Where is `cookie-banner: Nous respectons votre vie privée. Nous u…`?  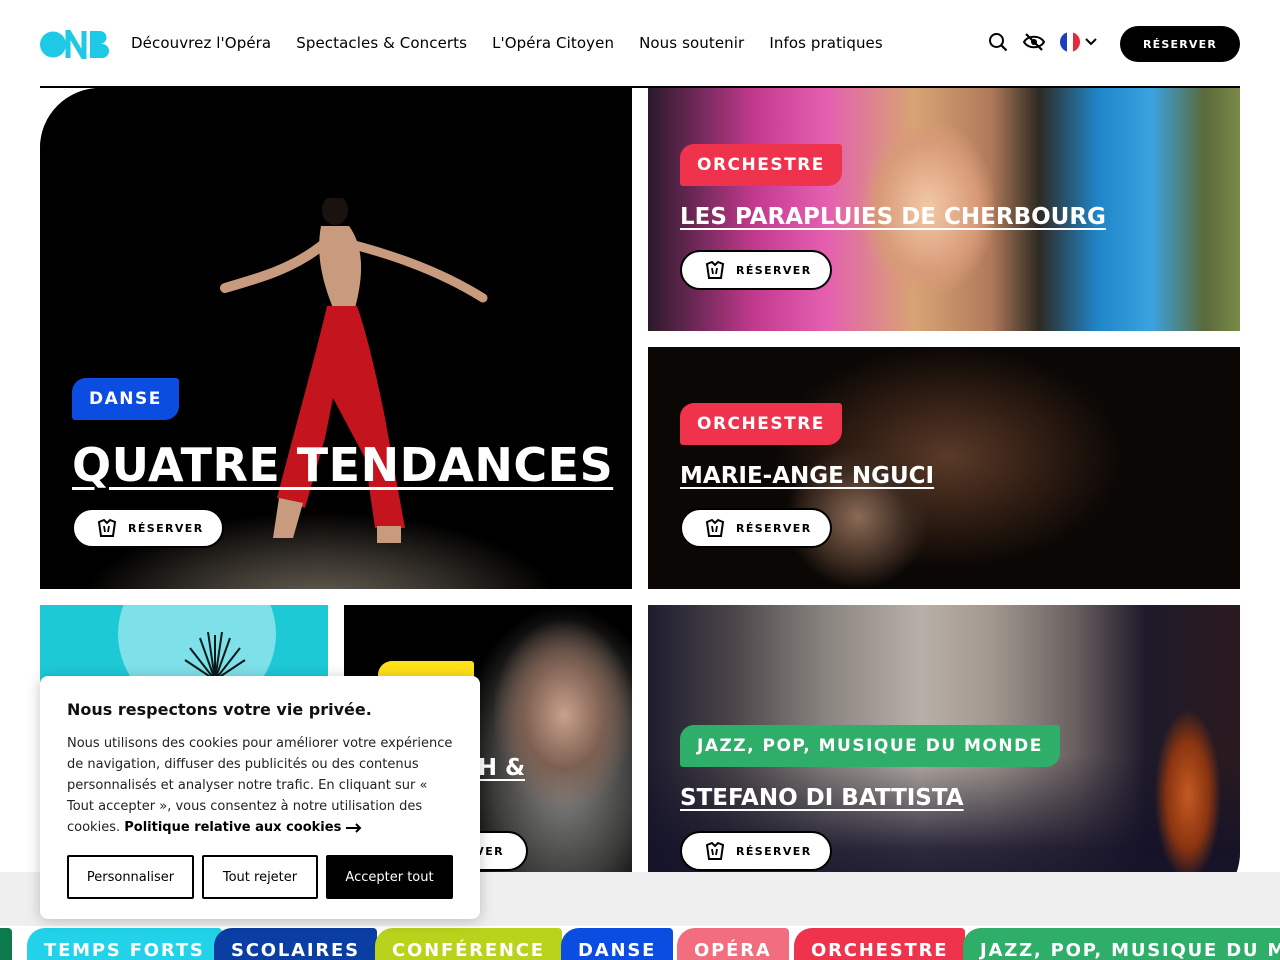 cookie-banner: Nous respectons votre vie privée. Nous u… is located at coordinates (260, 797).